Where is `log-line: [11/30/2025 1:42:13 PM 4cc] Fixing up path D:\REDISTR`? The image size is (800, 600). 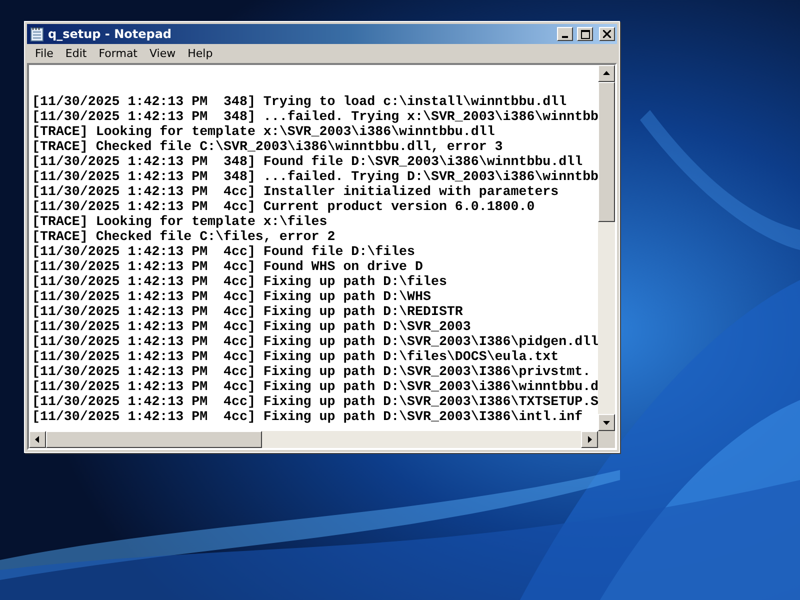
log-line: [11/30/2025 1:42:13 PM 4cc] Fixing up path D:\REDISTR is located at coordinates (247, 311).